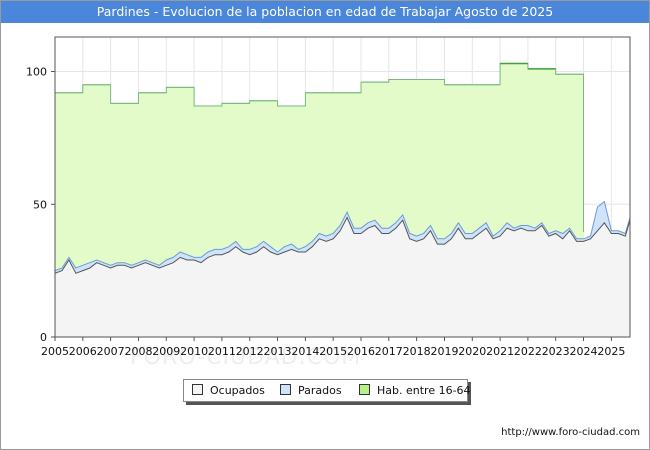 Image resolution: width=650 pixels, height=450 pixels. I want to click on x-tick-label-2021: 2021, so click(500, 351).